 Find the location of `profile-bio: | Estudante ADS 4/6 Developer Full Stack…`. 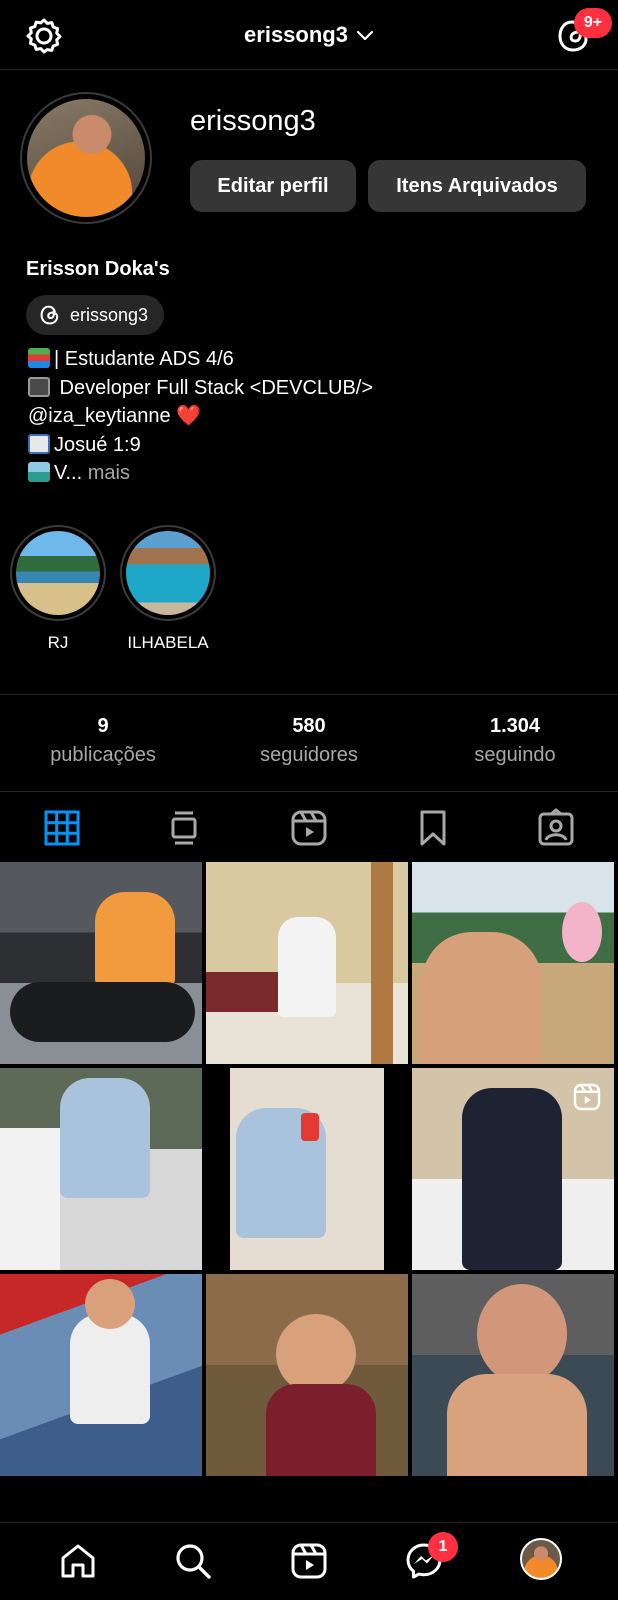

profile-bio: | Estudante ADS 4/6 Developer Full Stack… is located at coordinates (200, 416).